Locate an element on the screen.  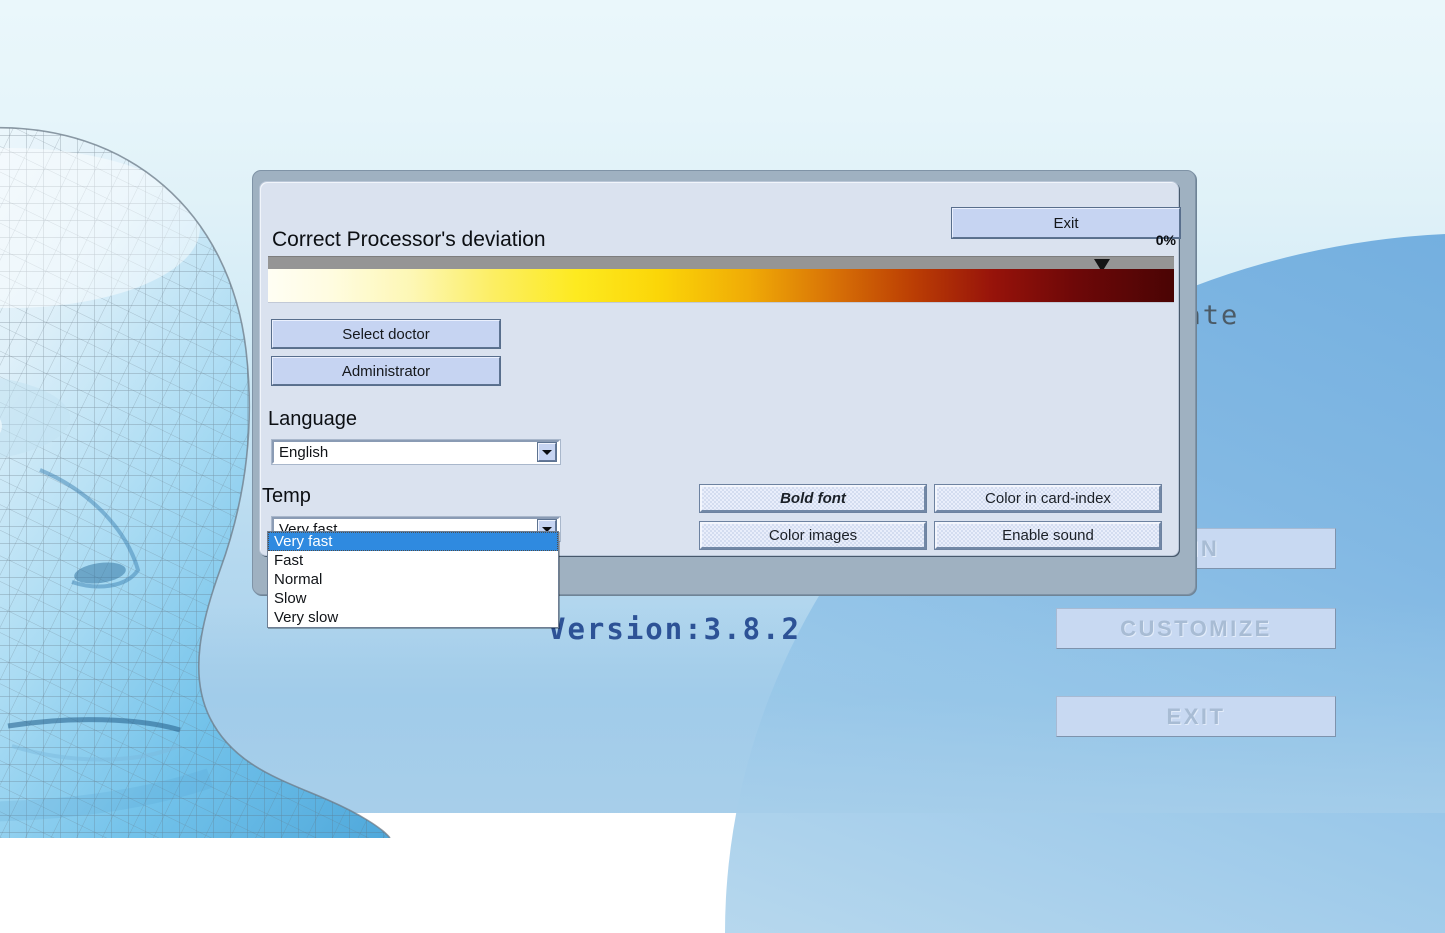
language-label: Language is located at coordinates (312, 419).